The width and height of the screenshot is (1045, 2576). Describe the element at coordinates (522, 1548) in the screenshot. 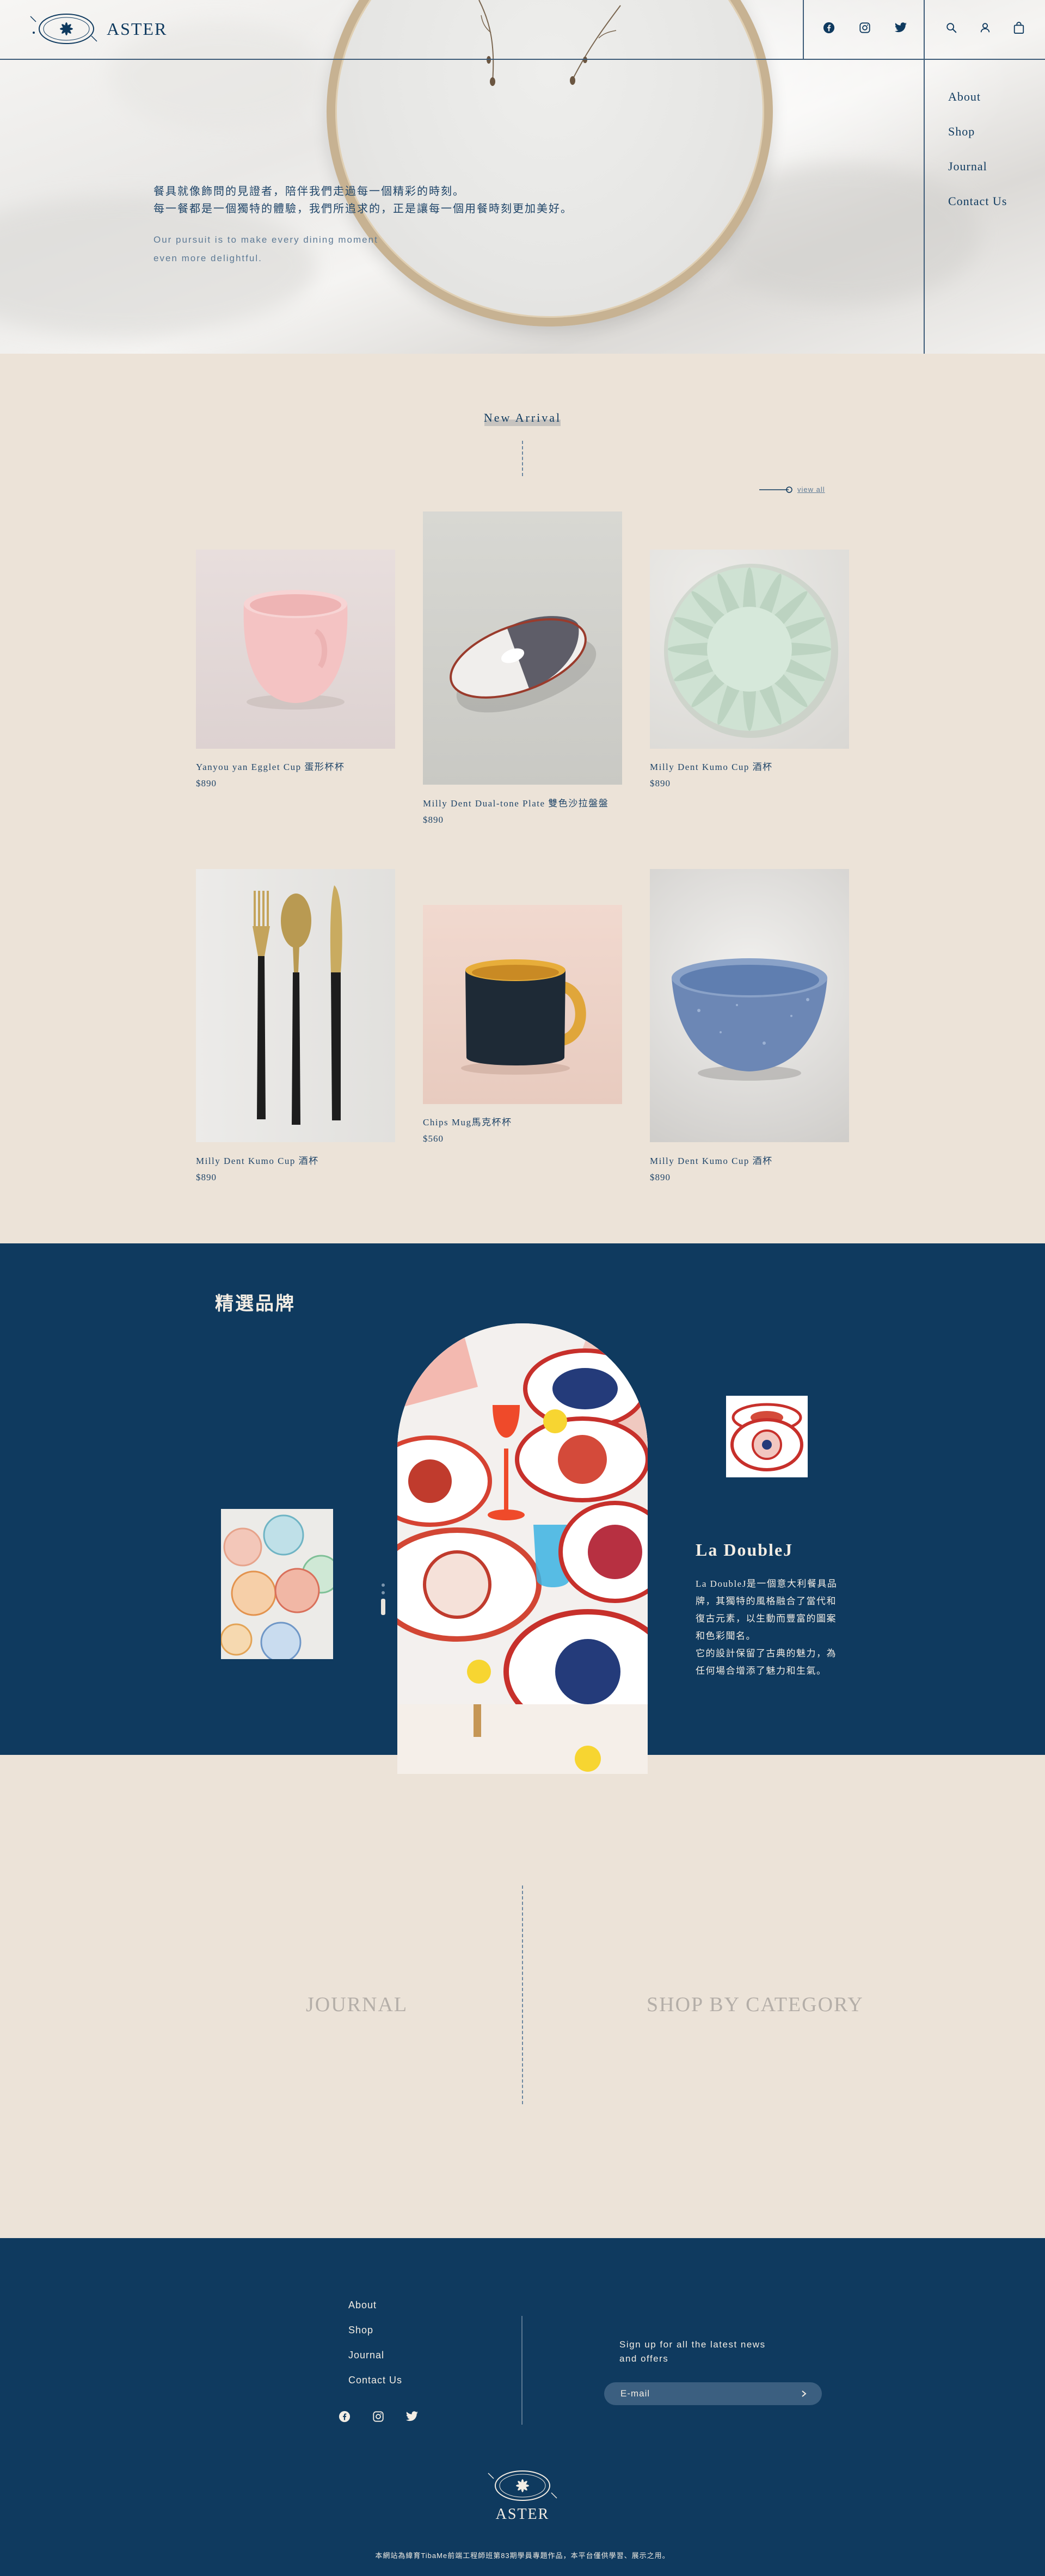

I see `brand-feature-image` at that location.